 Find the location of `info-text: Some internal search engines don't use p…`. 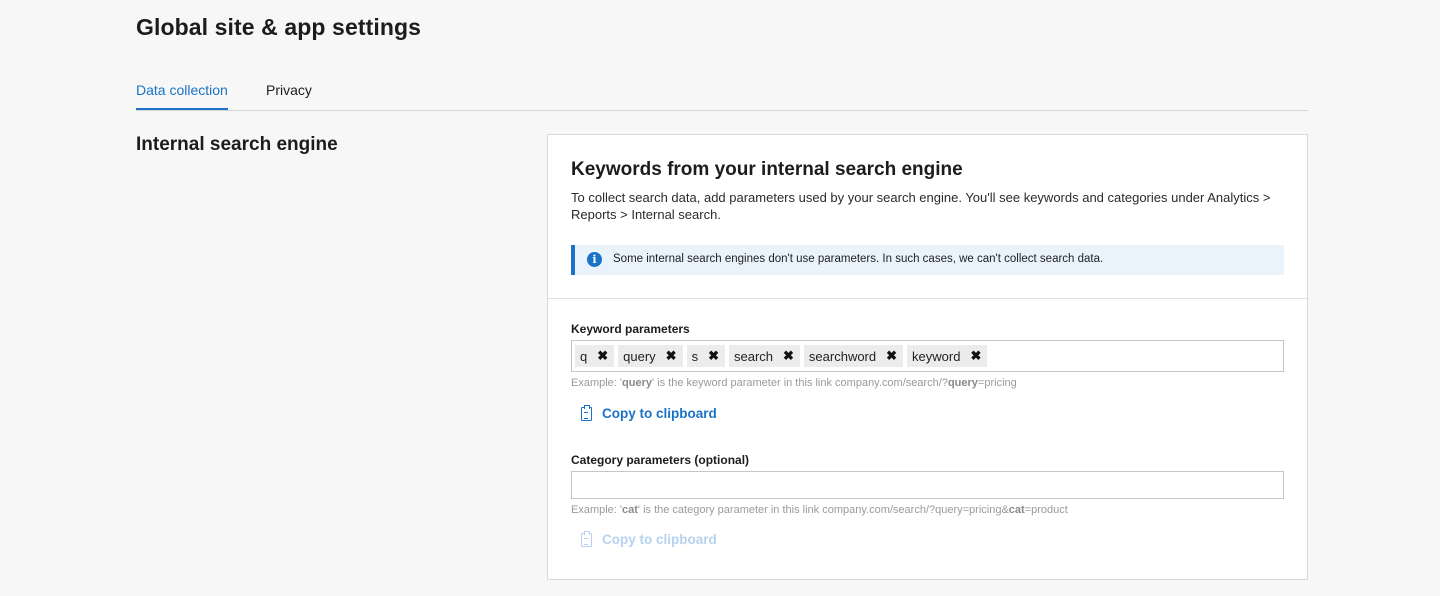

info-text: Some internal search engines don't use p… is located at coordinates (858, 259).